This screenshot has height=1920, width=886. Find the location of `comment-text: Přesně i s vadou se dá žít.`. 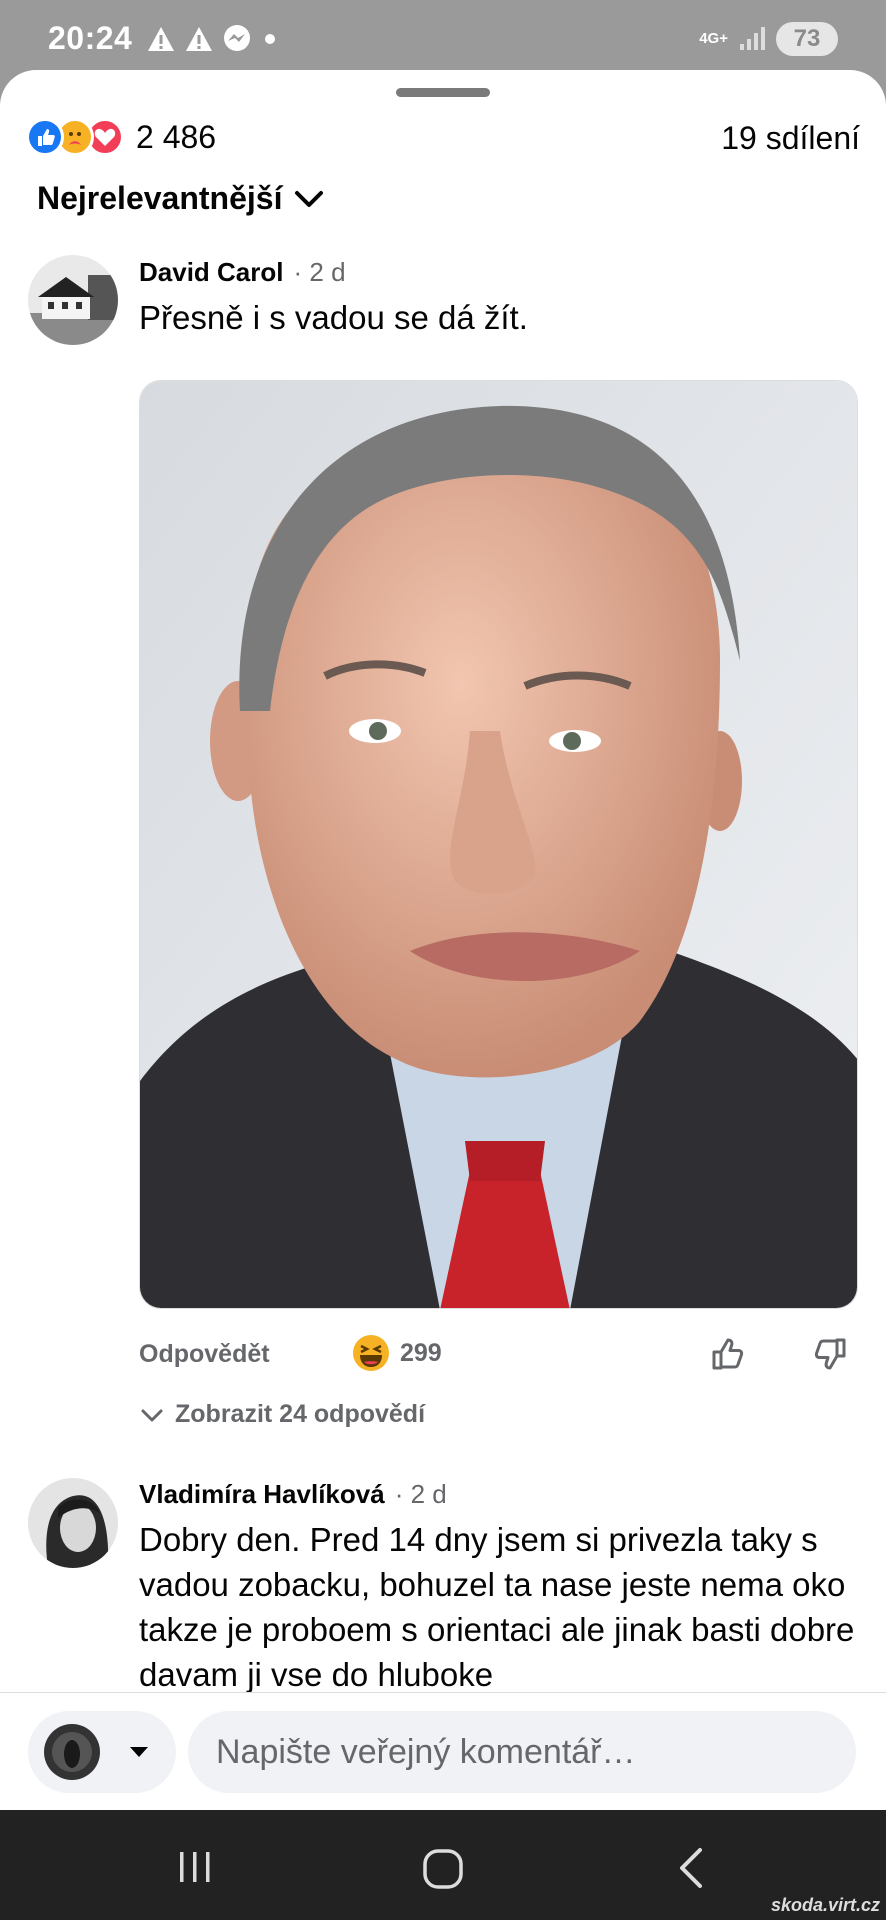

comment-text: Přesně i s vadou se dá žít. is located at coordinates (333, 317).